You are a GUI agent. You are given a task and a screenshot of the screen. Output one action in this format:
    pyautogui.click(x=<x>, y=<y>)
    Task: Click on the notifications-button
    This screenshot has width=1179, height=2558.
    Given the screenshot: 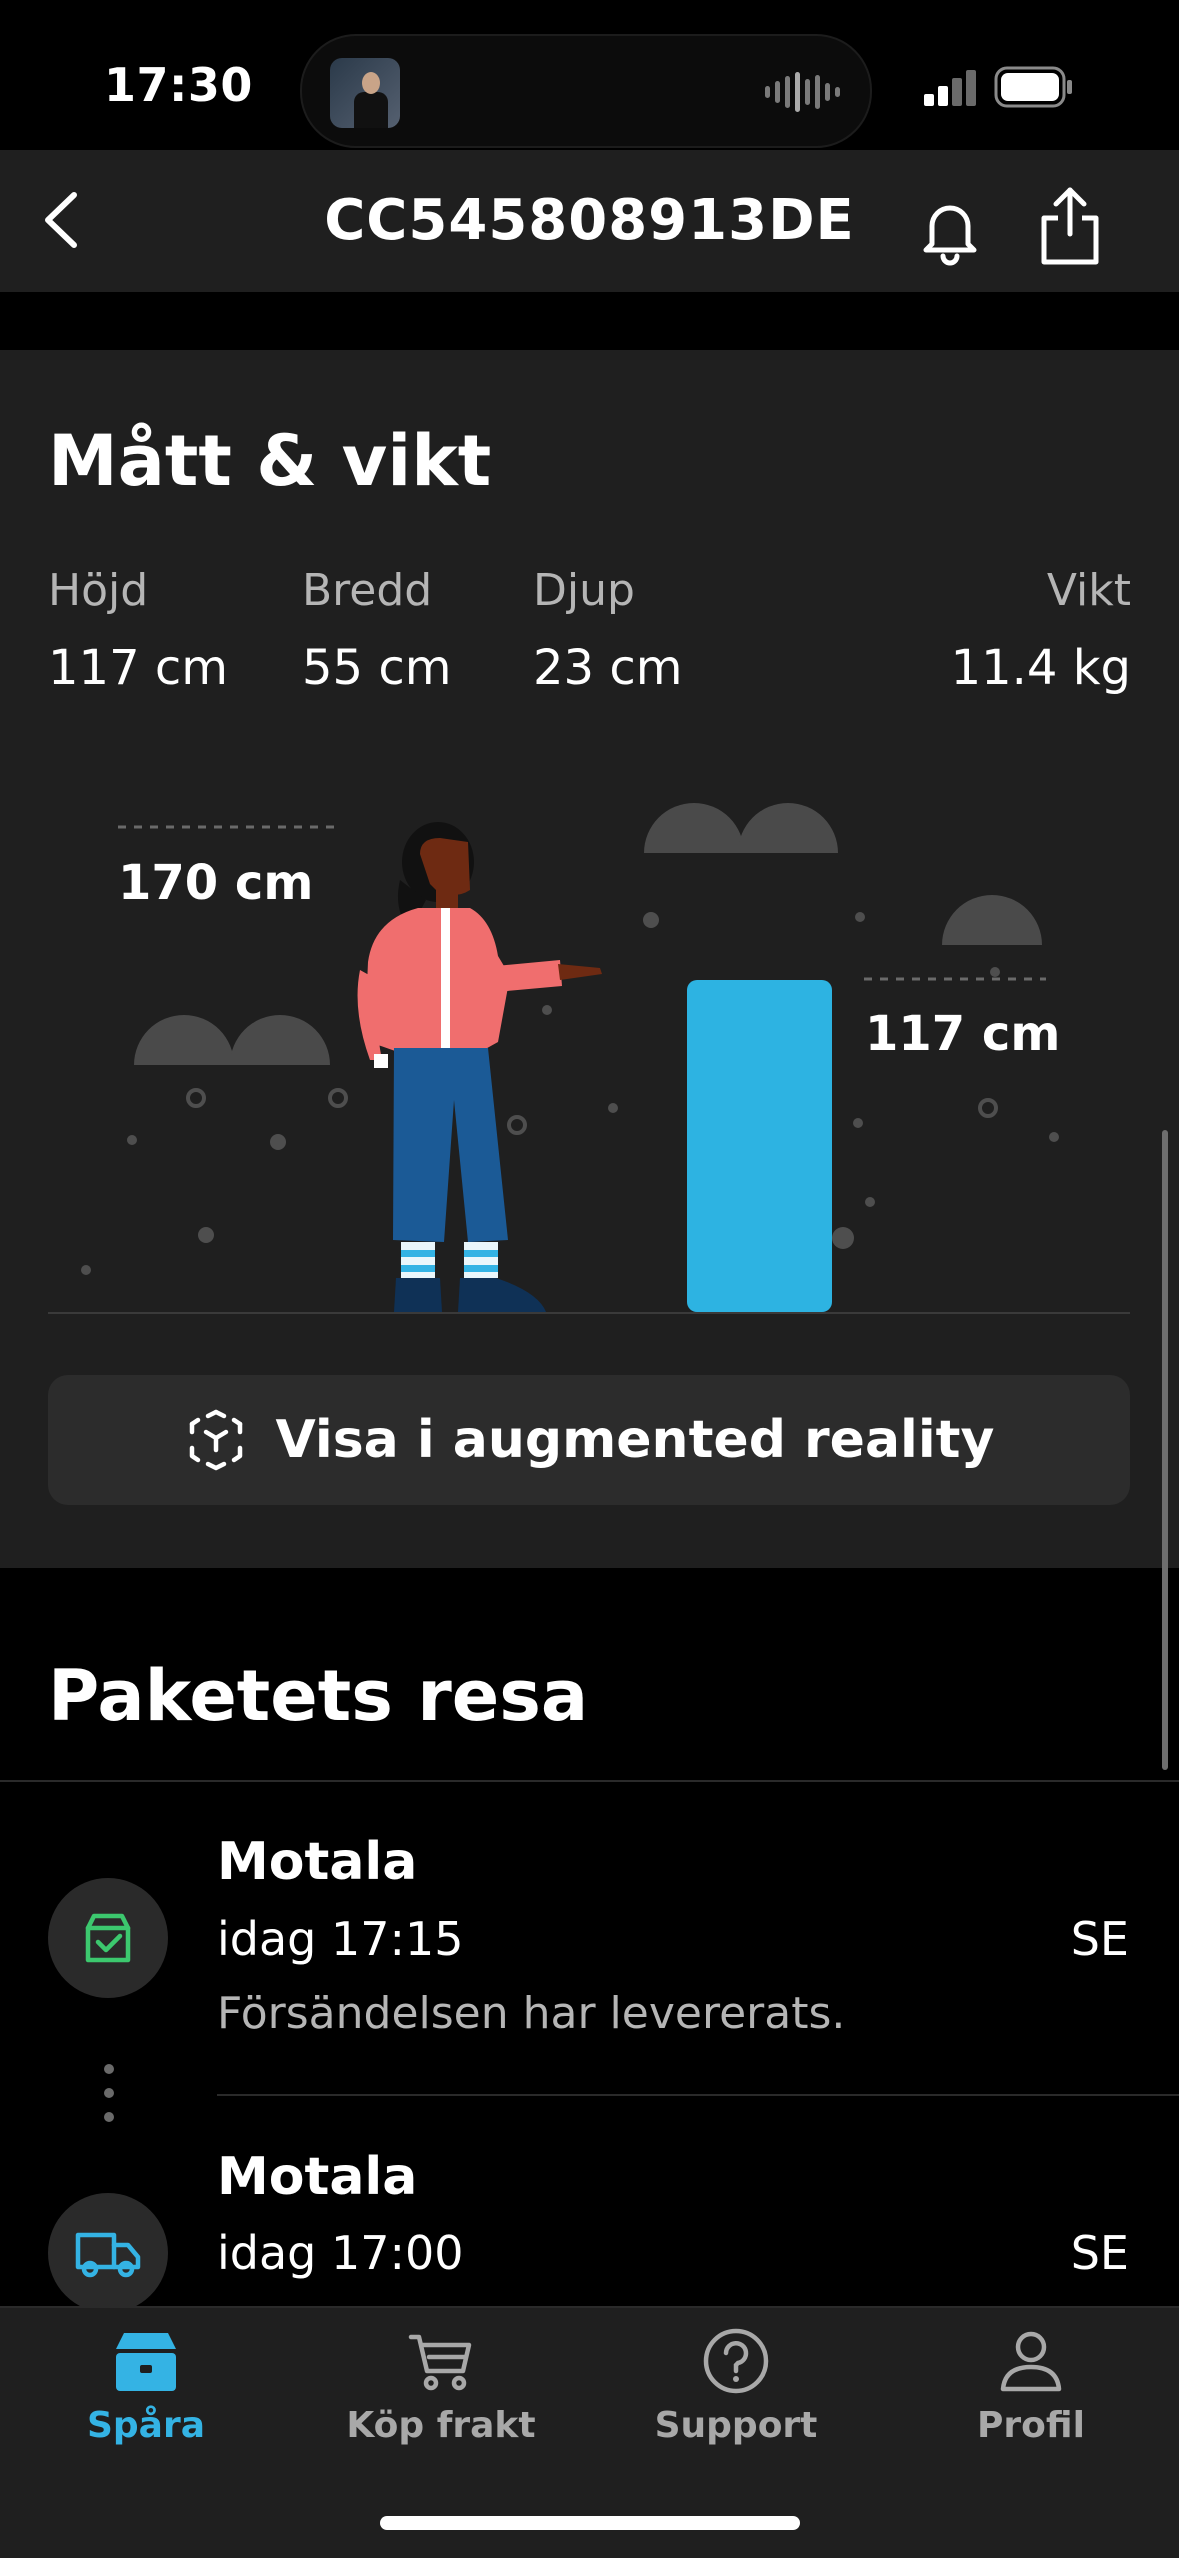 What is the action you would take?
    pyautogui.click(x=950, y=230)
    